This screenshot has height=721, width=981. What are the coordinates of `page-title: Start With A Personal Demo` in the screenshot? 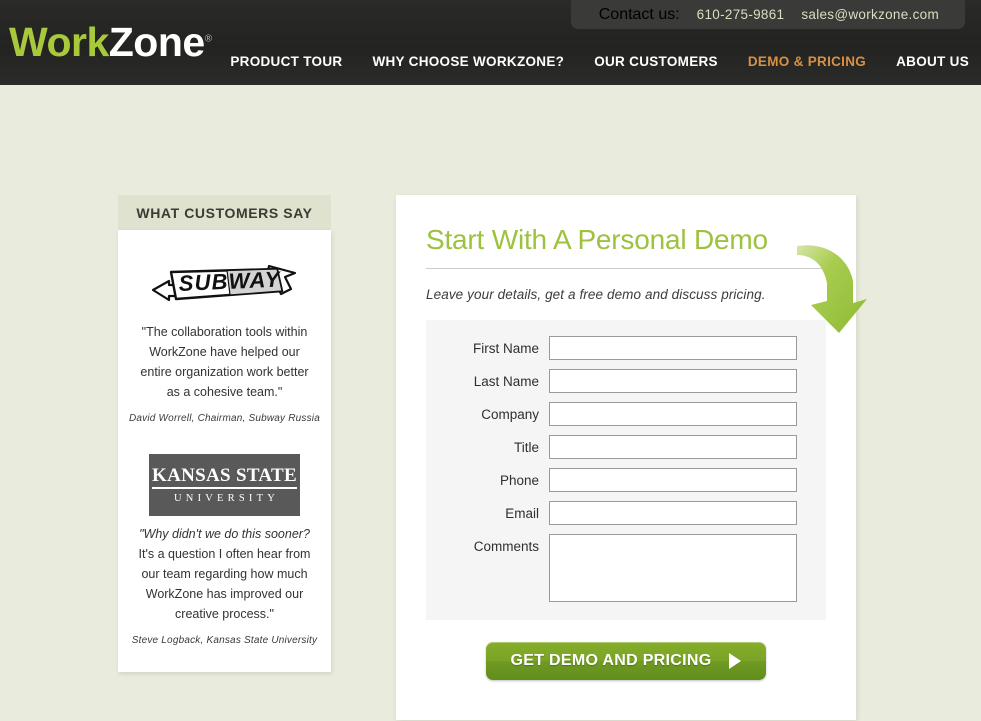 It's located at (597, 239).